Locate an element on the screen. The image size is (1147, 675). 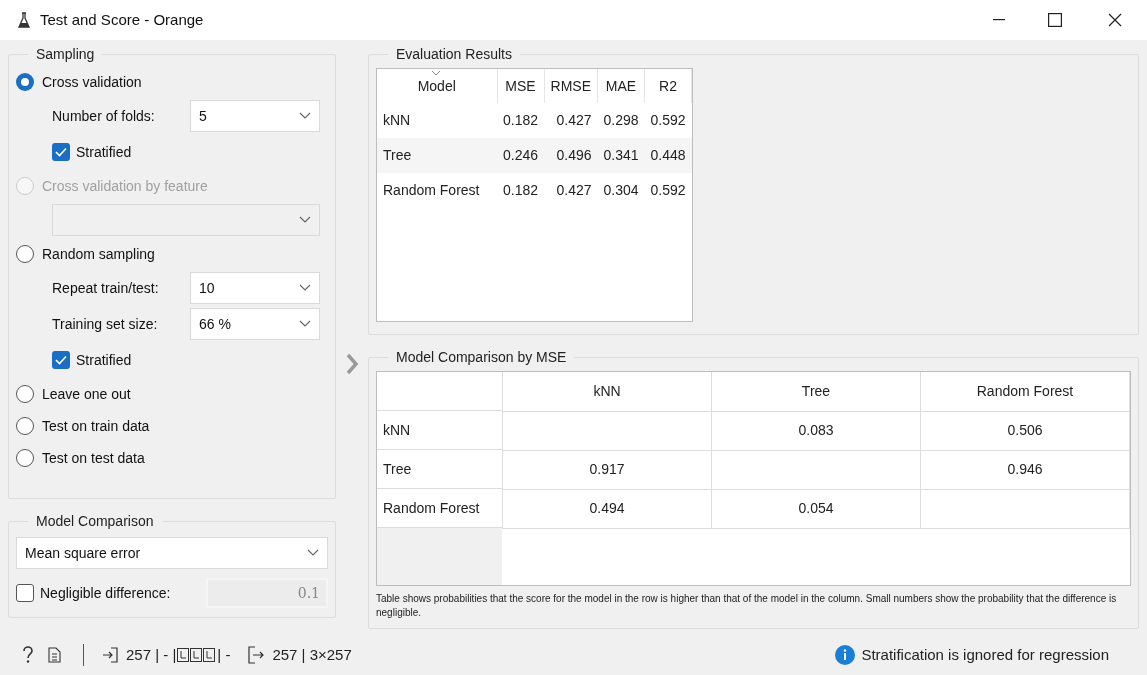
maximize-icon is located at coordinates (1055, 20).